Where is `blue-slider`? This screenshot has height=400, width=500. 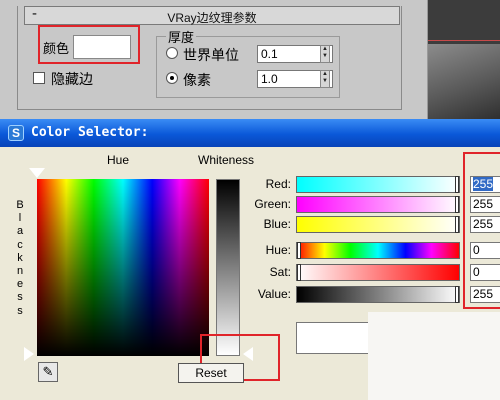
blue-slider is located at coordinates (378, 224).